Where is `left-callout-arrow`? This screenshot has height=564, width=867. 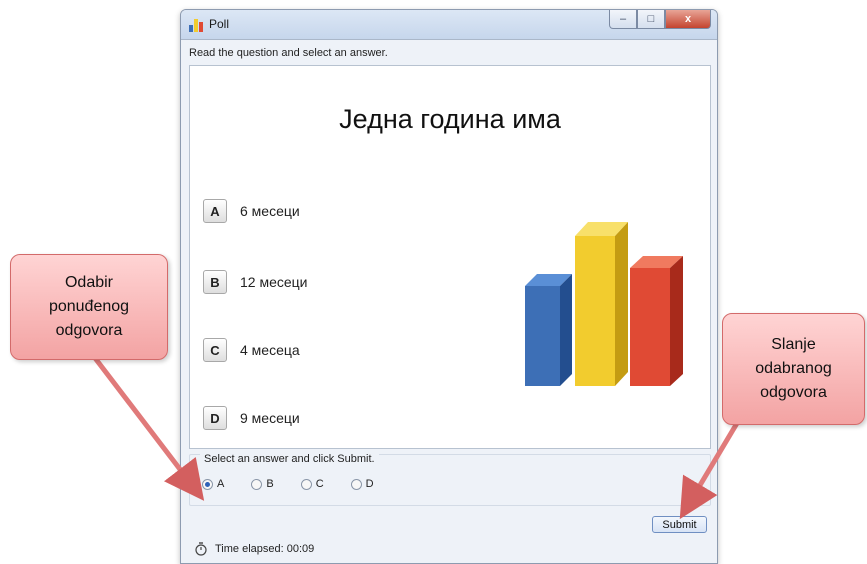 left-callout-arrow is located at coordinates (148, 428).